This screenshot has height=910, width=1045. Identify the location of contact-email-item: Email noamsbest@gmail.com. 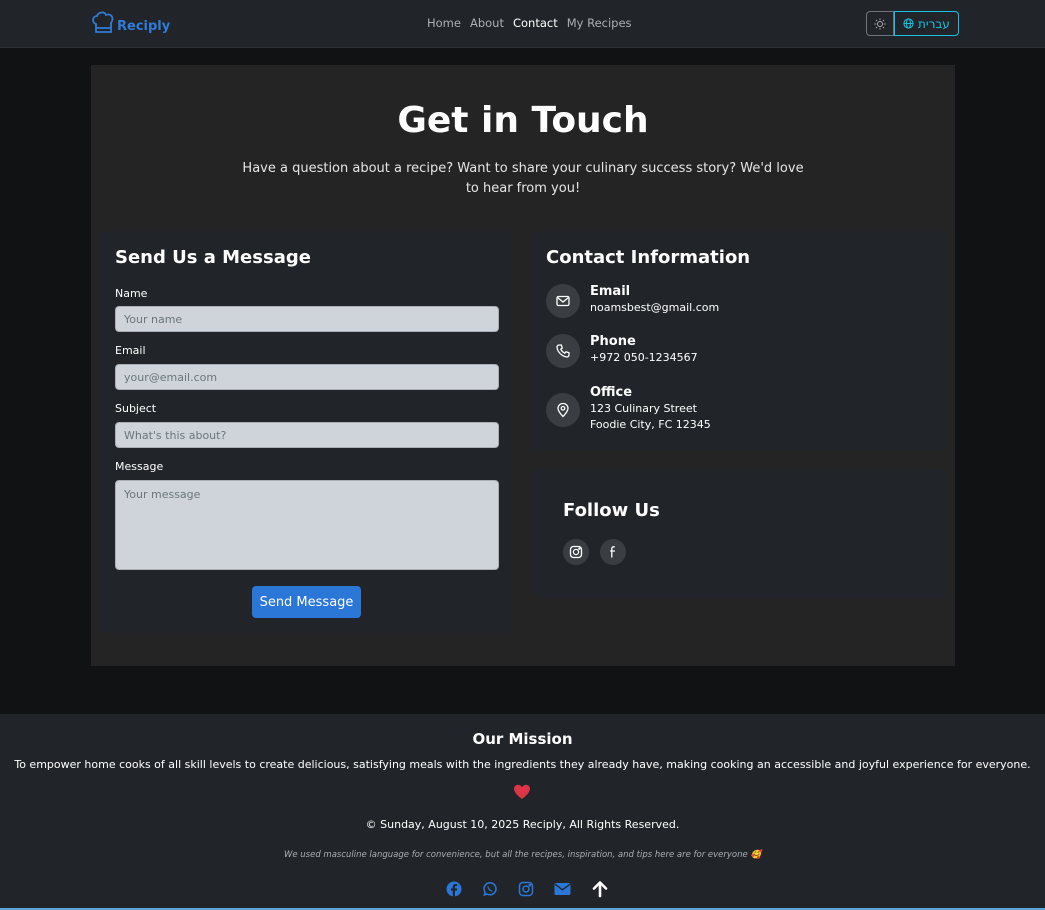
(632, 301).